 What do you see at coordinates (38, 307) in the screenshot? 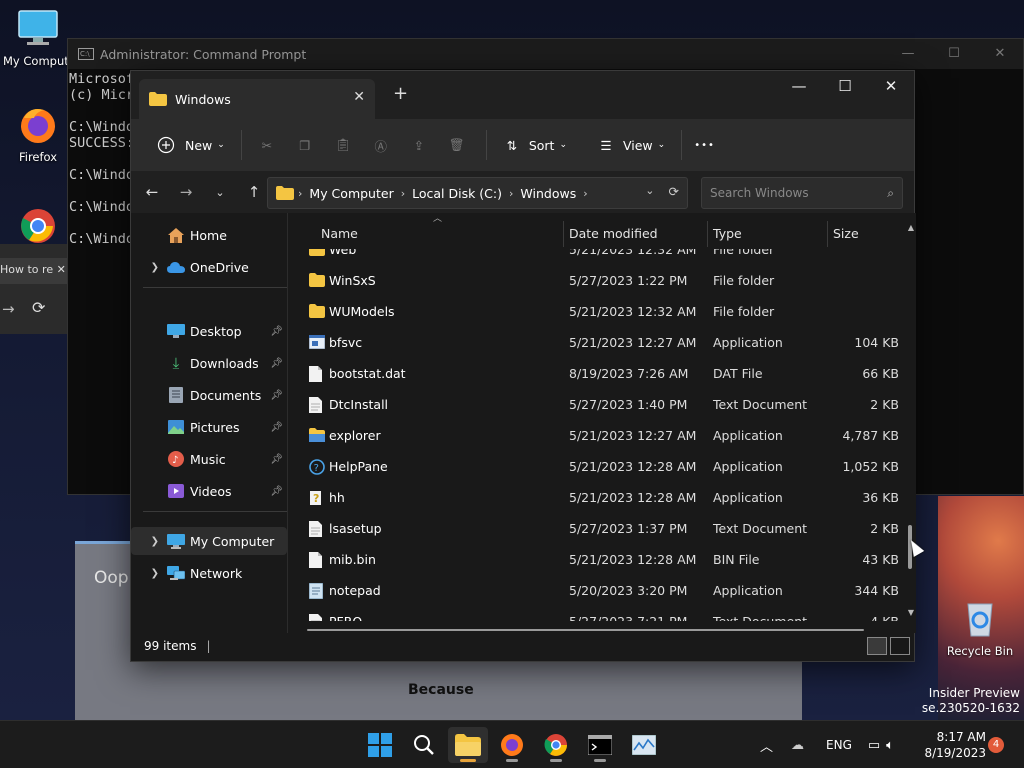
I see `browser-refresh-icon: ⟳` at bounding box center [38, 307].